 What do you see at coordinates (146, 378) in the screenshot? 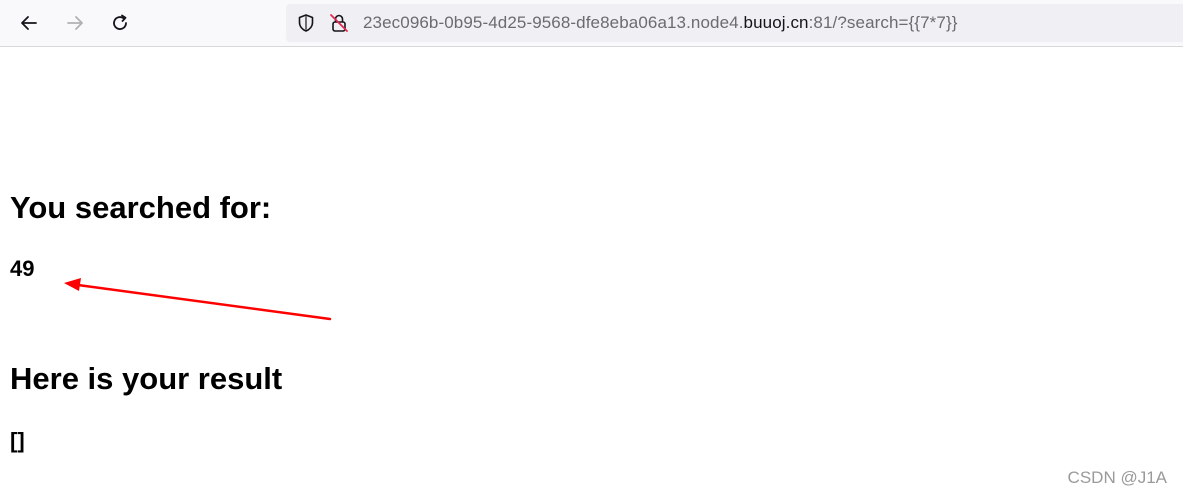
I see `result-heading: Here is your result` at bounding box center [146, 378].